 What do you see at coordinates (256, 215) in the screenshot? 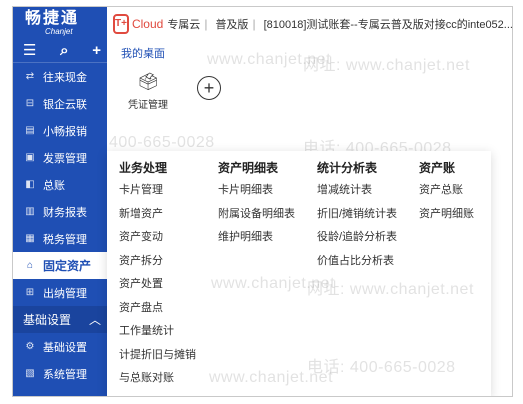
I see `menu-item: 附属设备明细表` at bounding box center [256, 215].